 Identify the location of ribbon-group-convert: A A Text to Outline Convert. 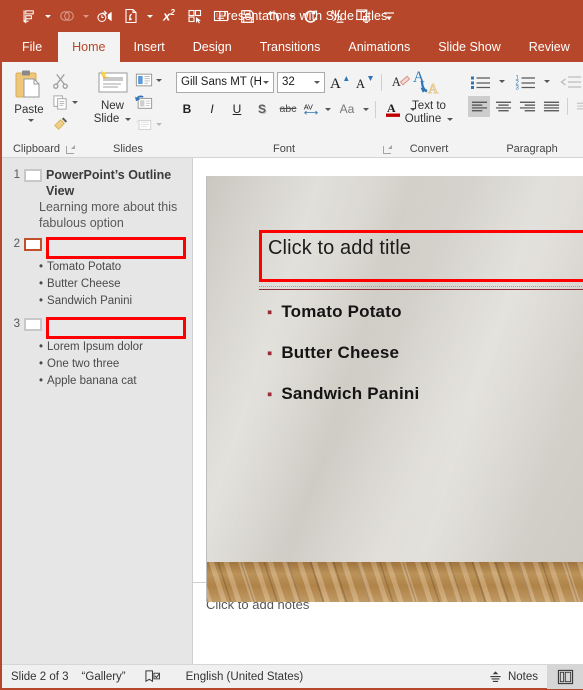
(429, 109).